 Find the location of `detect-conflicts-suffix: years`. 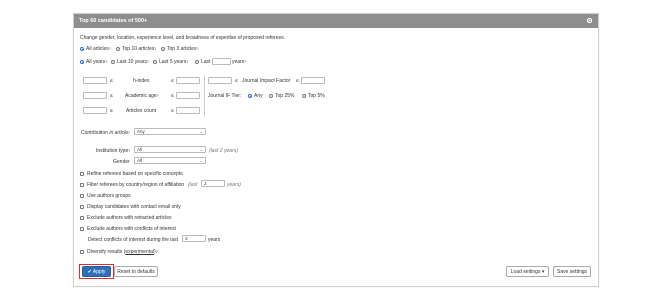

detect-conflicts-suffix: years is located at coordinates (214, 240).